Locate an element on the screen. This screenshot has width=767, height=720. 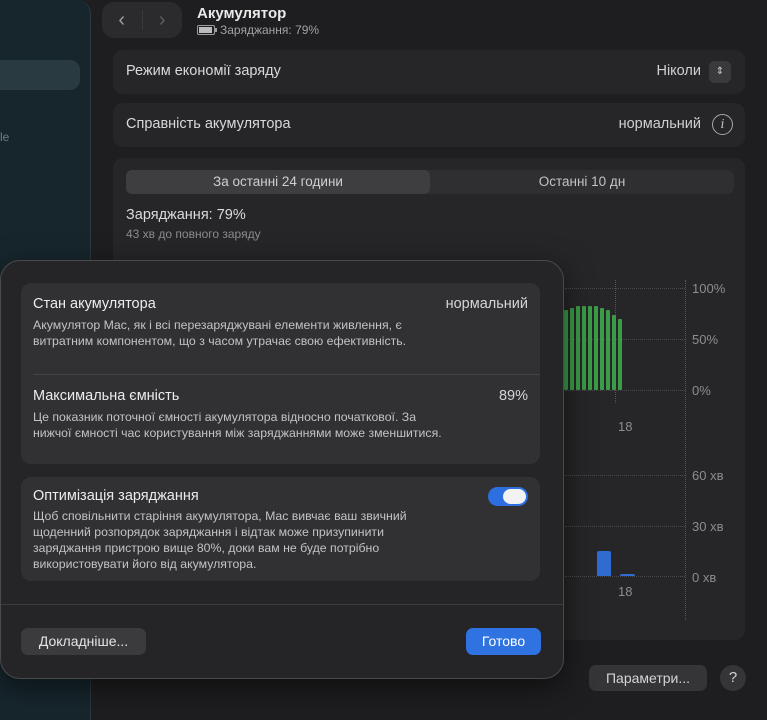
low-power-mode-value: Ніколи is located at coordinates (678, 71).